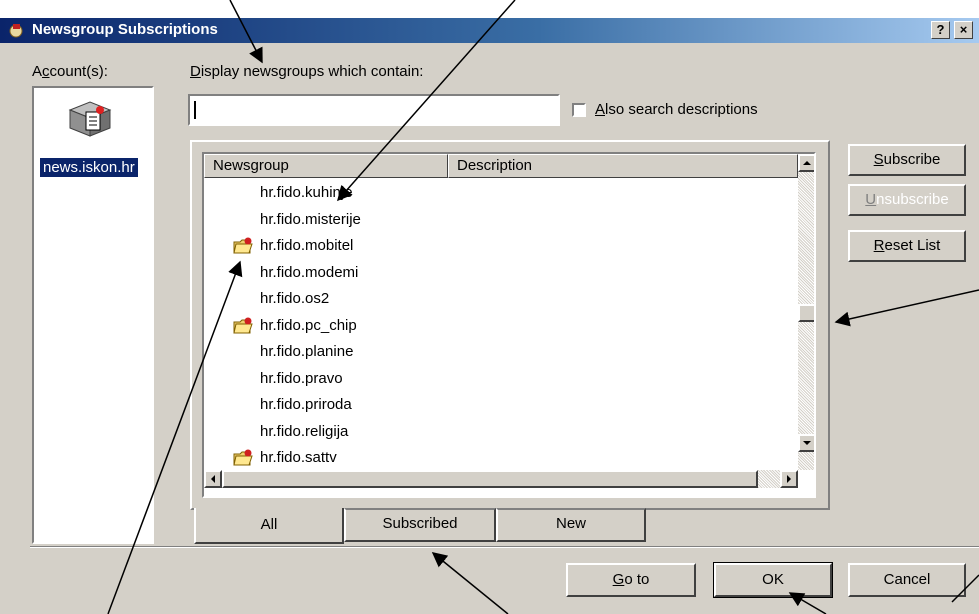 This screenshot has width=979, height=614. I want to click on also-search-checkbox, so click(579, 110).